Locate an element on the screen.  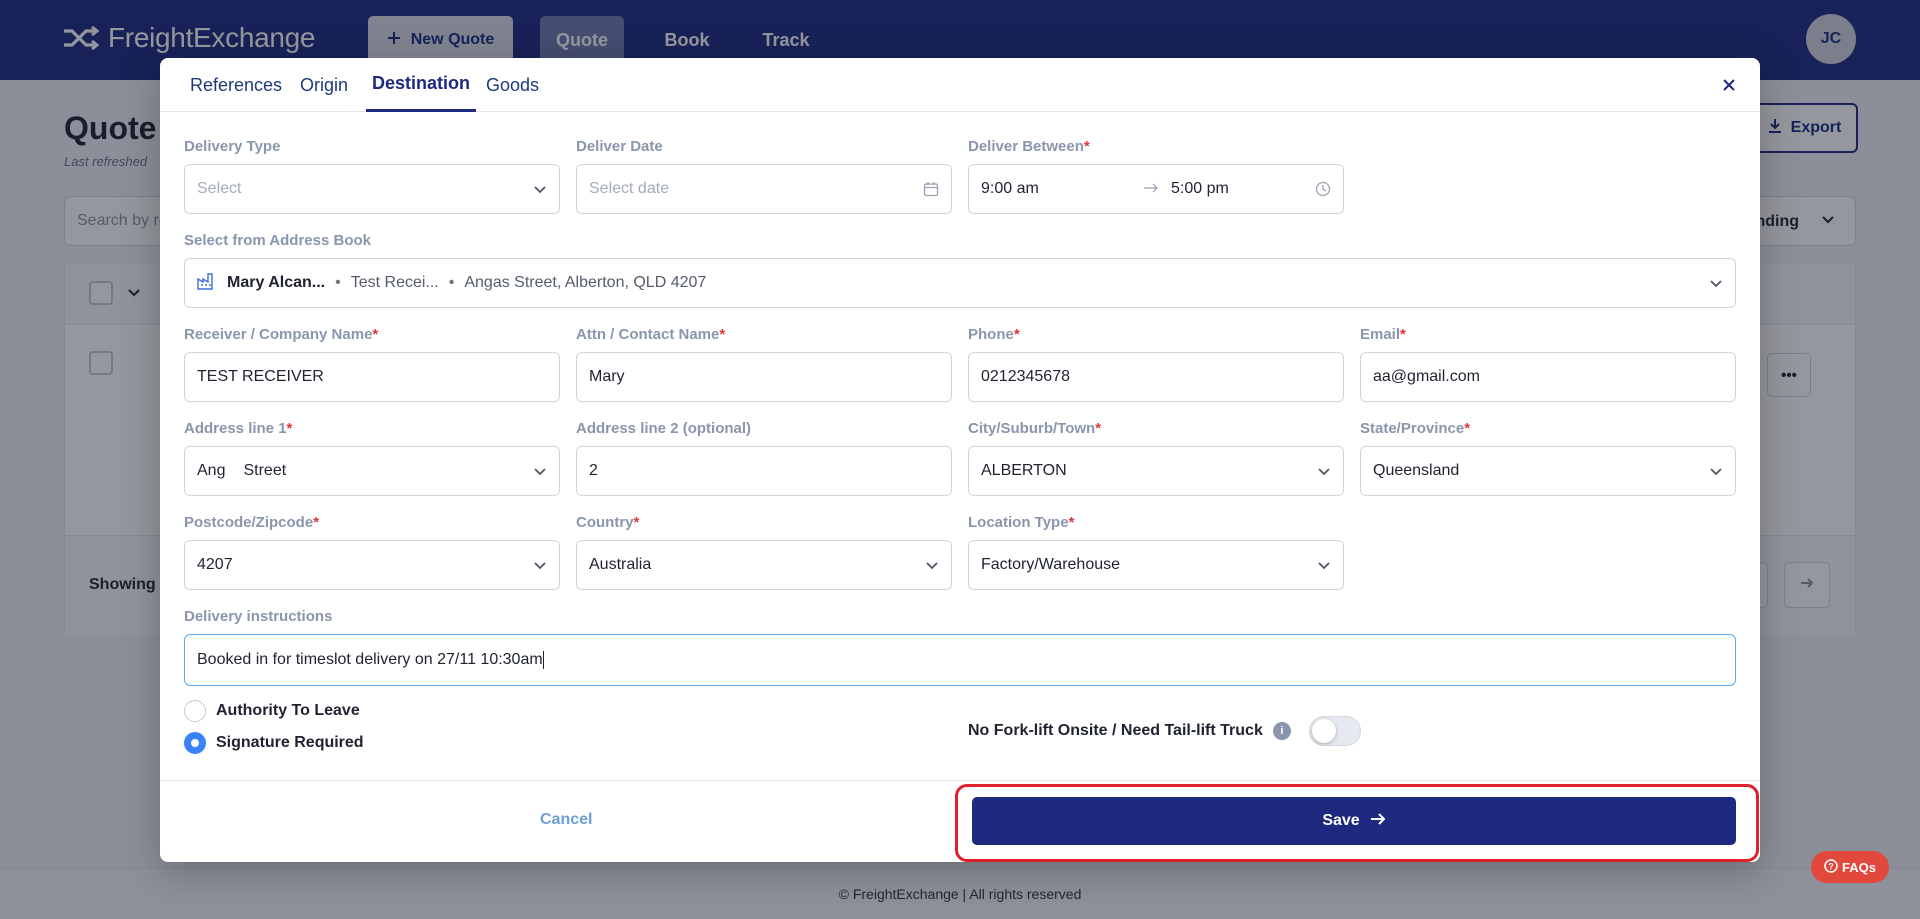
postcode-value: 4207 is located at coordinates (215, 564).